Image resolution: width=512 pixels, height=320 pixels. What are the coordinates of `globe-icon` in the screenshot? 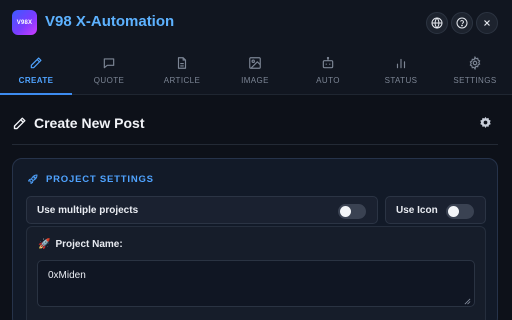 It's located at (437, 23).